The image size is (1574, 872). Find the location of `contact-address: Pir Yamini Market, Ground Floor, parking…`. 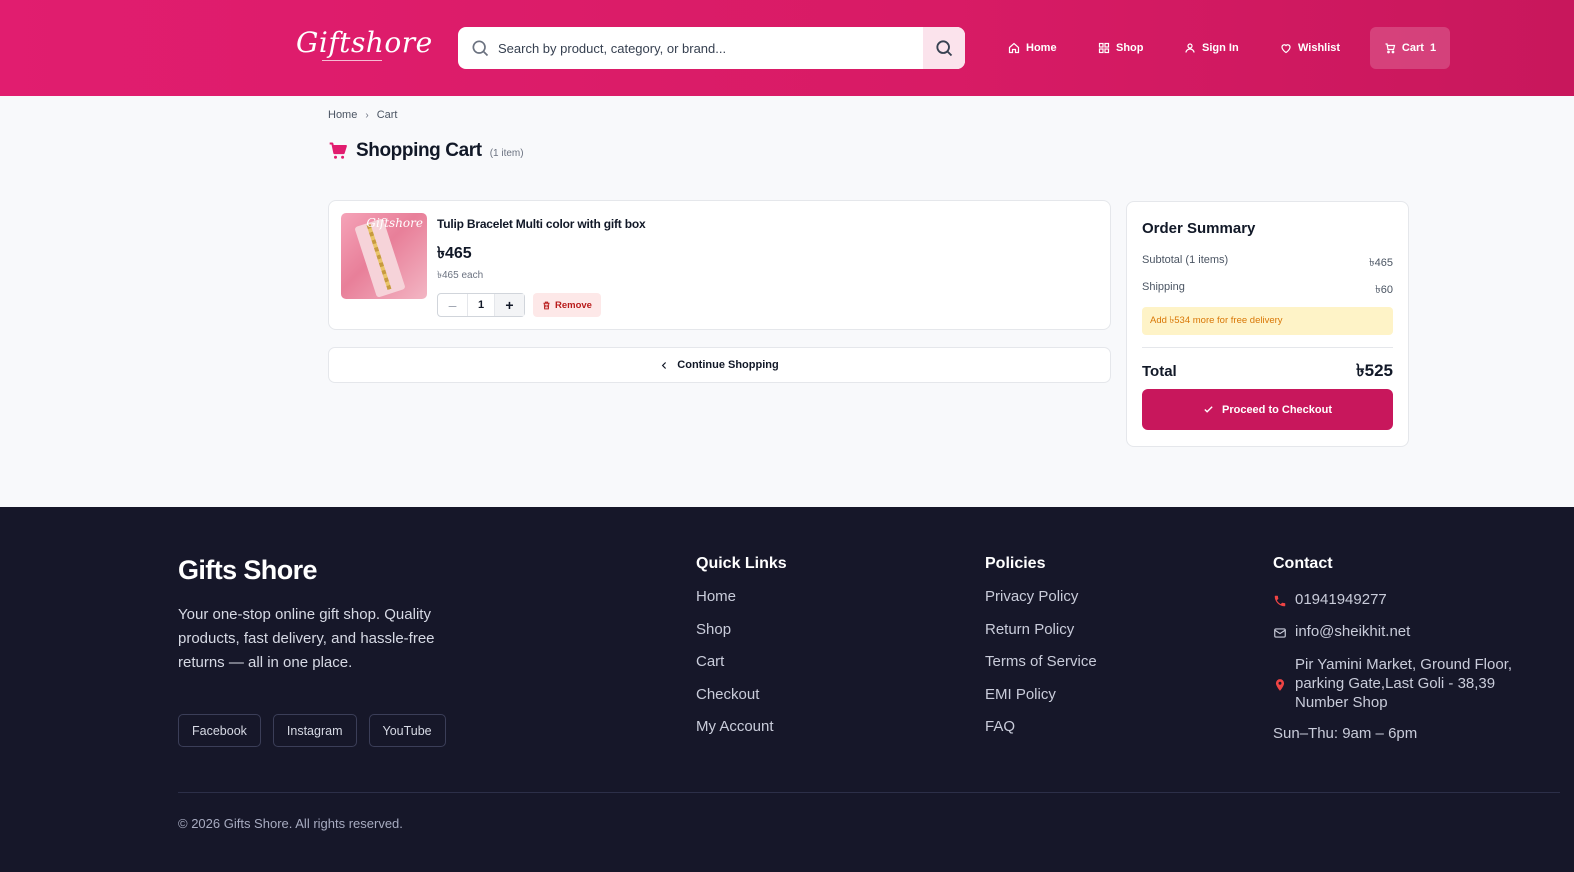

contact-address: Pir Yamini Market, Ground Floor, parking… is located at coordinates (1408, 683).